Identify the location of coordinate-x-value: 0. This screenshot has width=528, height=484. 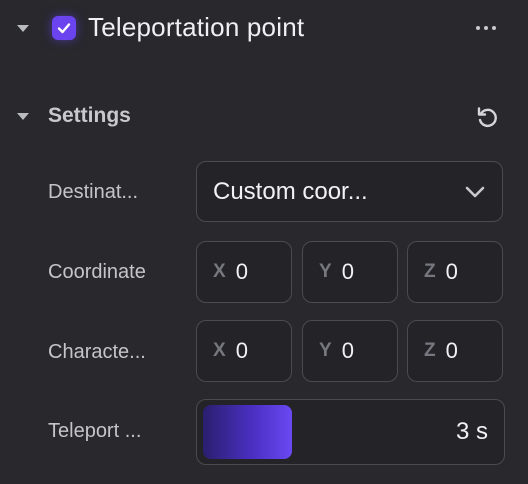
(241, 271).